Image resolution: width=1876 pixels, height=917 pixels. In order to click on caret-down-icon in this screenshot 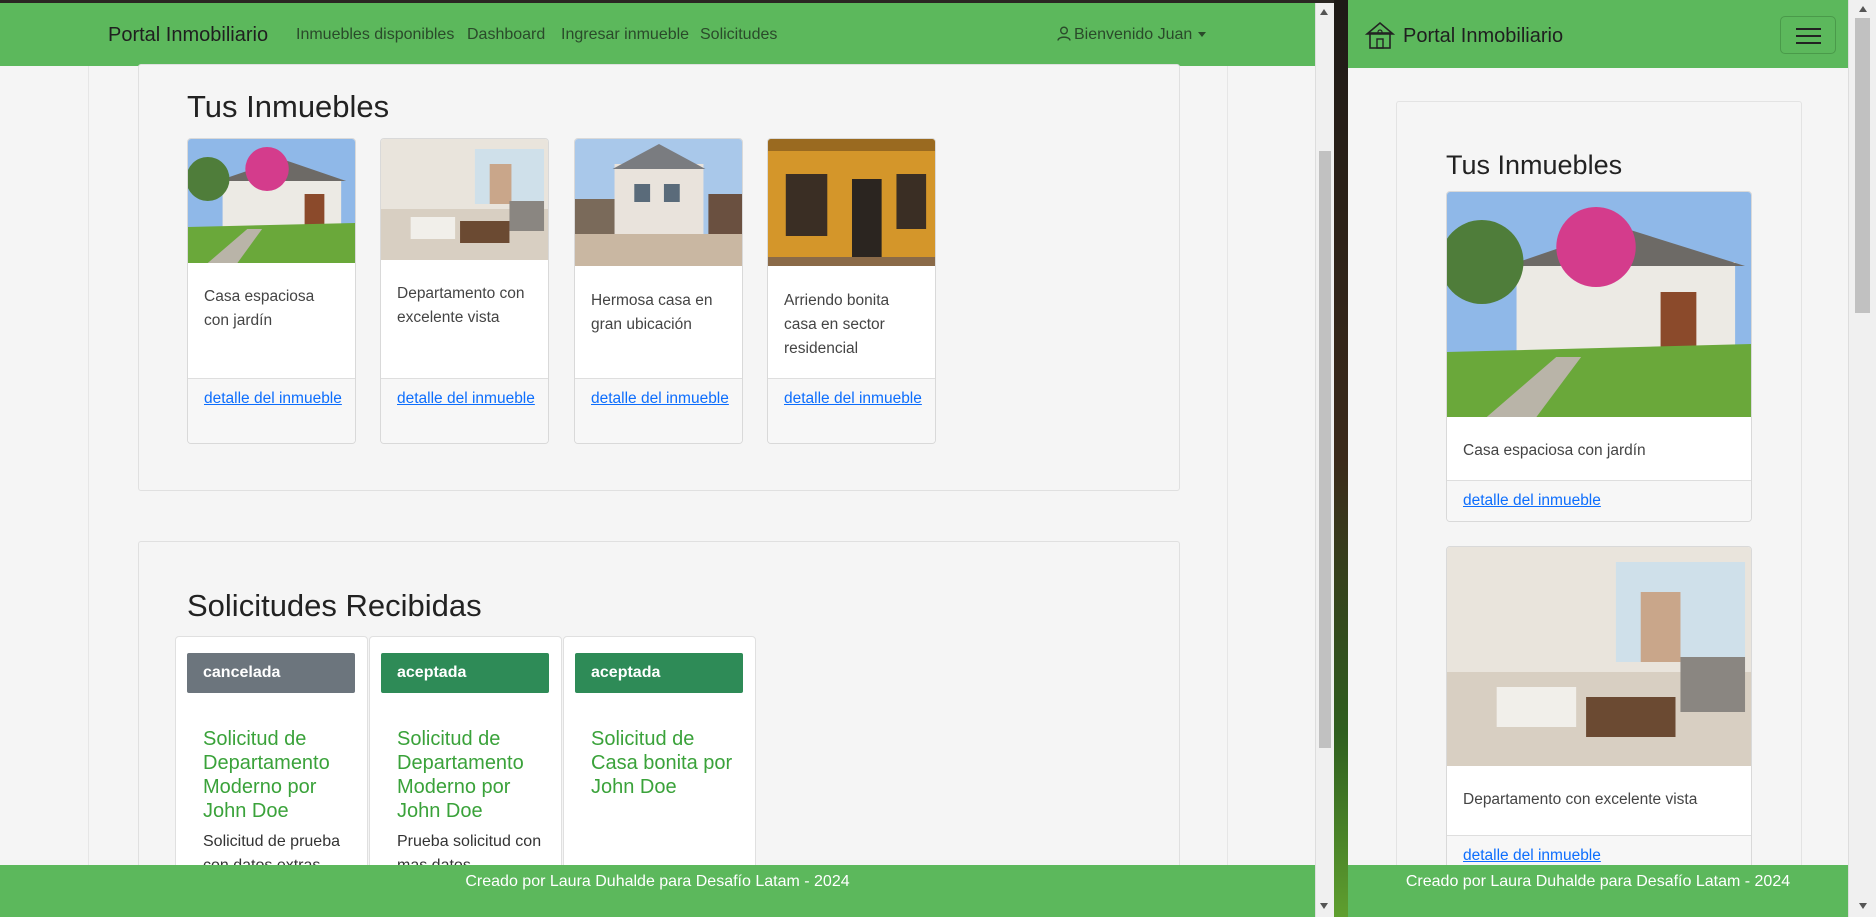, I will do `click(1202, 35)`.